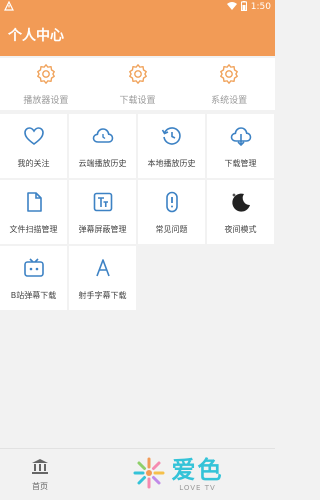 This screenshot has height=500, width=320. I want to click on battery-icon, so click(243, 7).